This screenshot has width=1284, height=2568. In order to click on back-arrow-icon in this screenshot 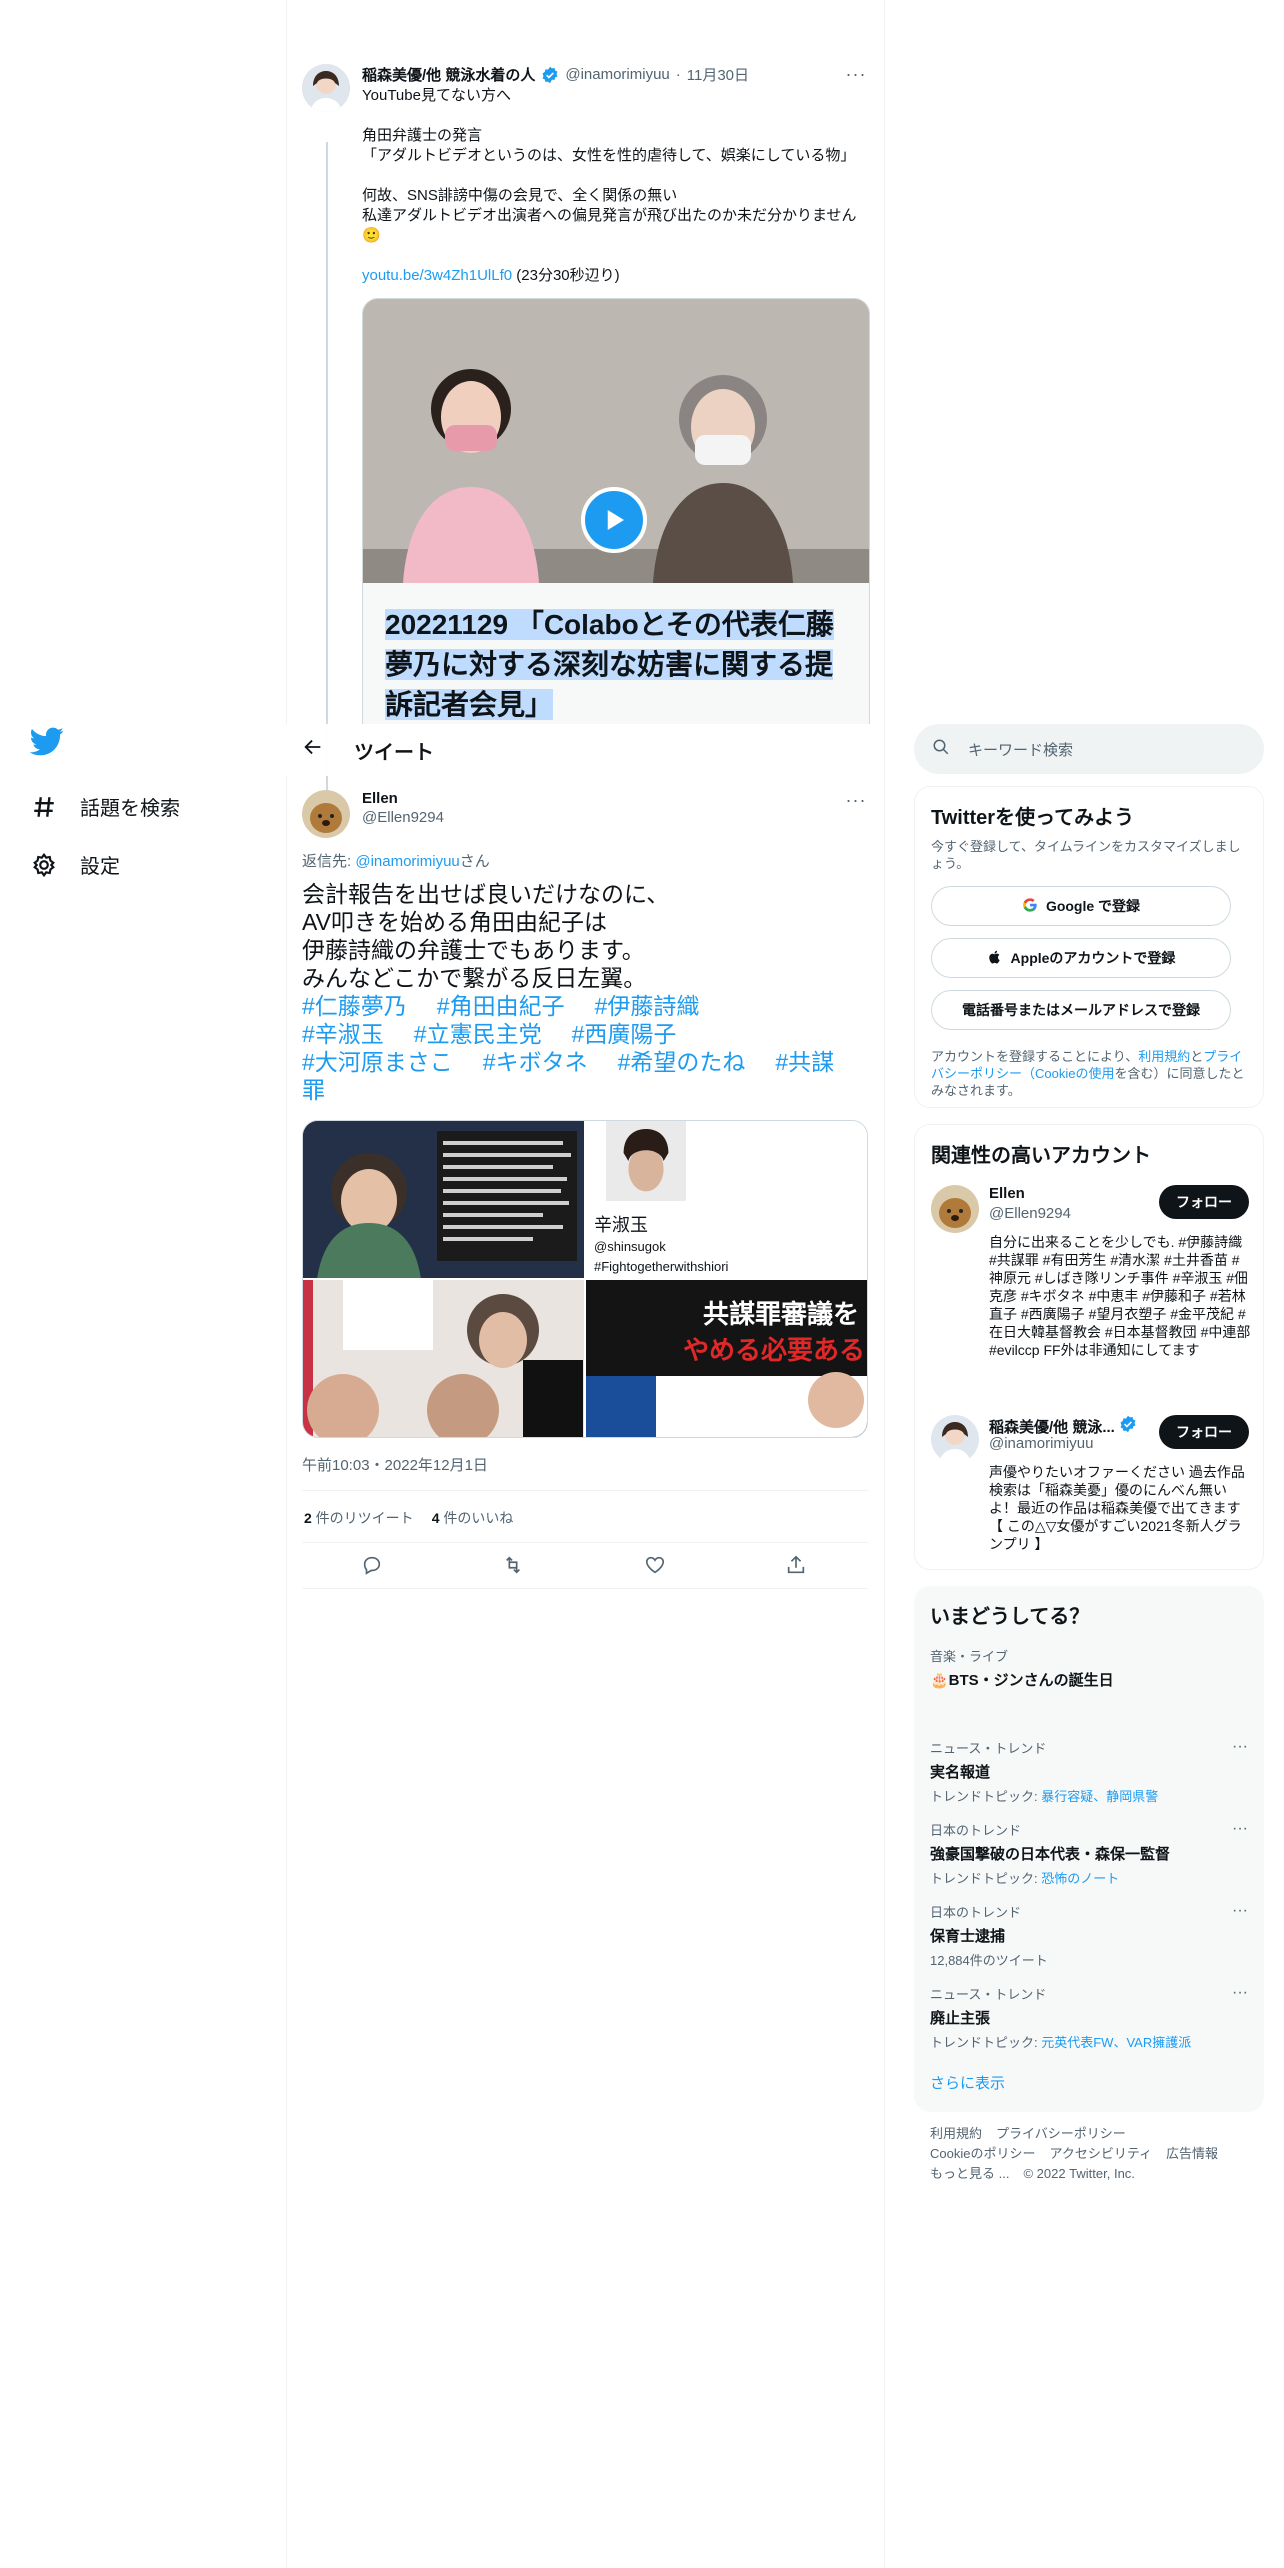, I will do `click(313, 750)`.